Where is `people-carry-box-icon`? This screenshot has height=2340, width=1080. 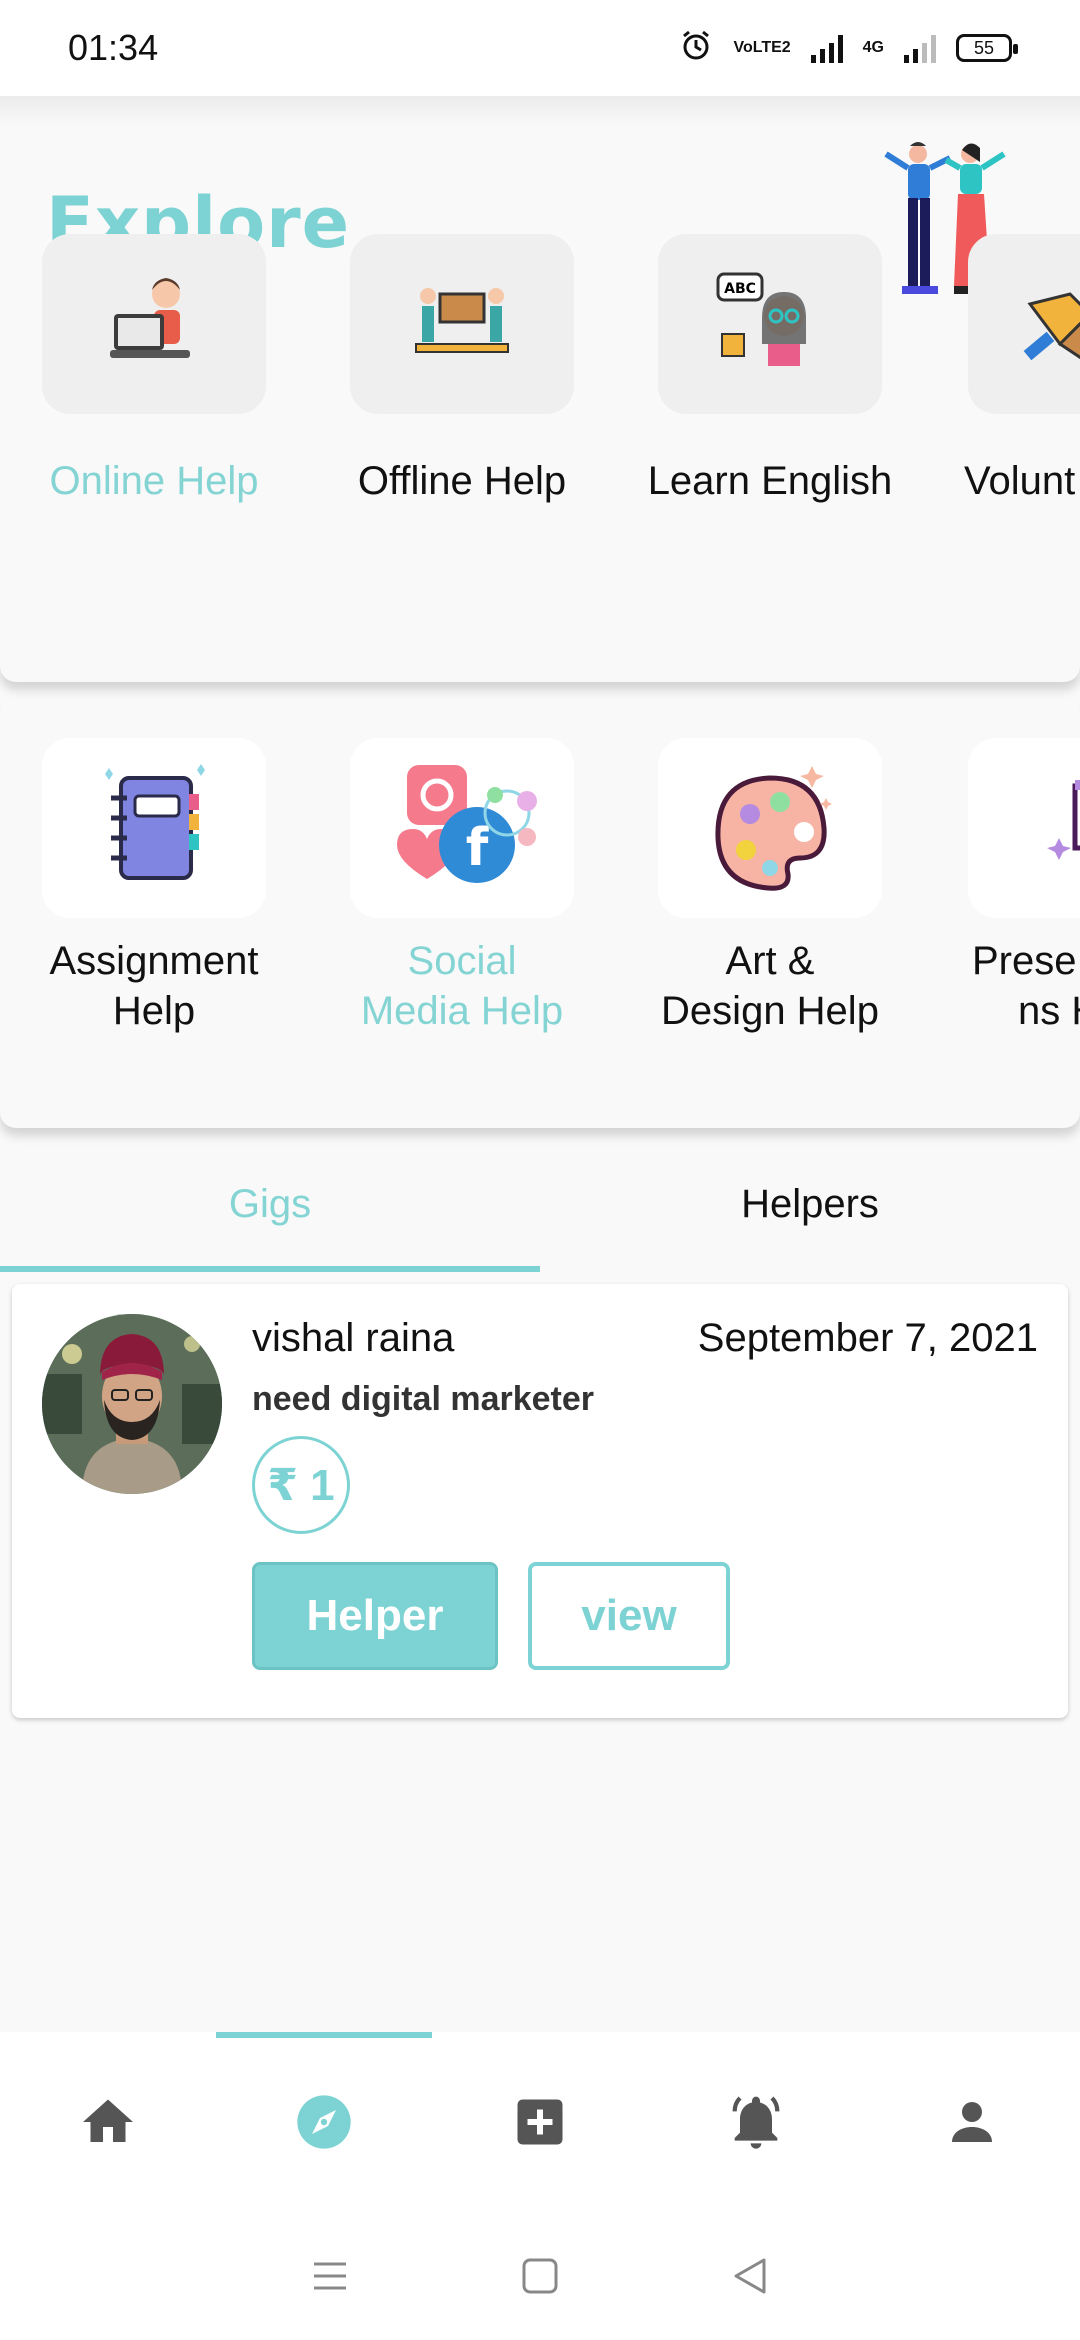 people-carry-box-icon is located at coordinates (462, 324).